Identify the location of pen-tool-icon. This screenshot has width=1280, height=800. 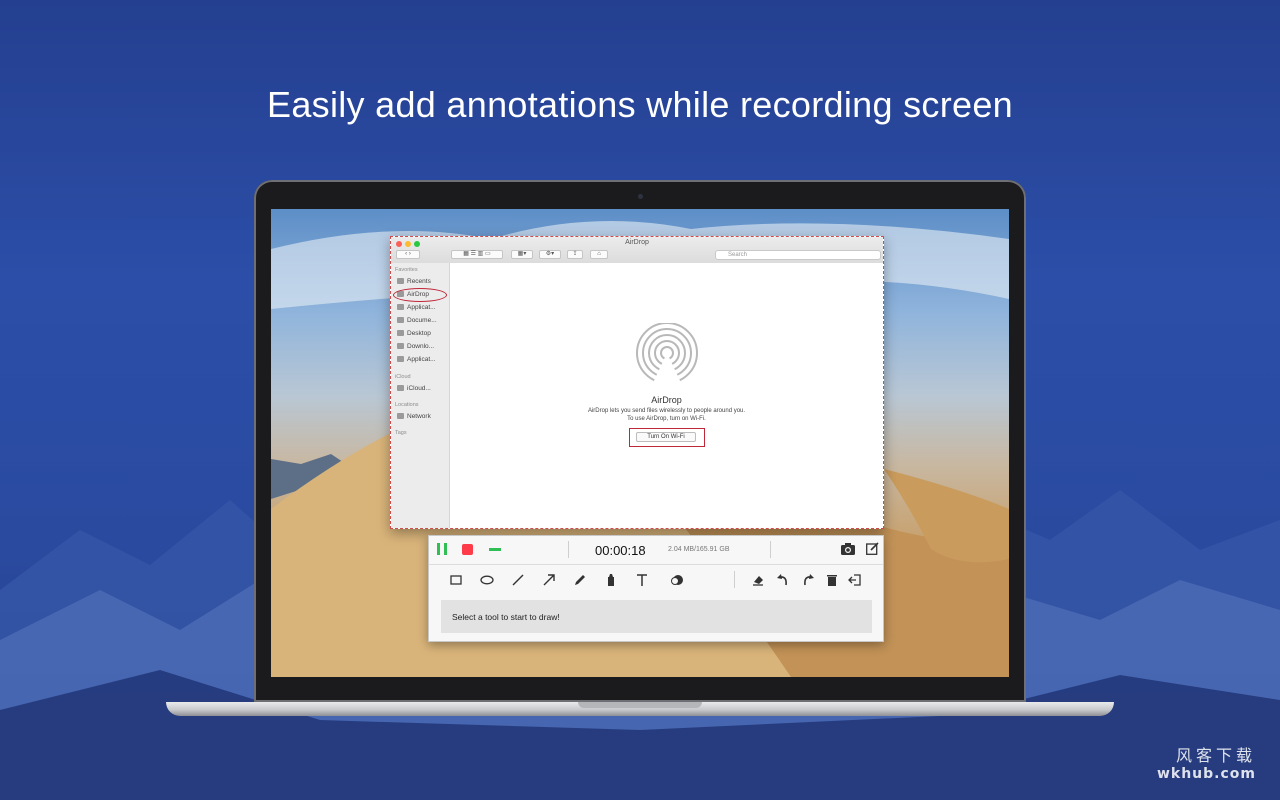
(580, 580).